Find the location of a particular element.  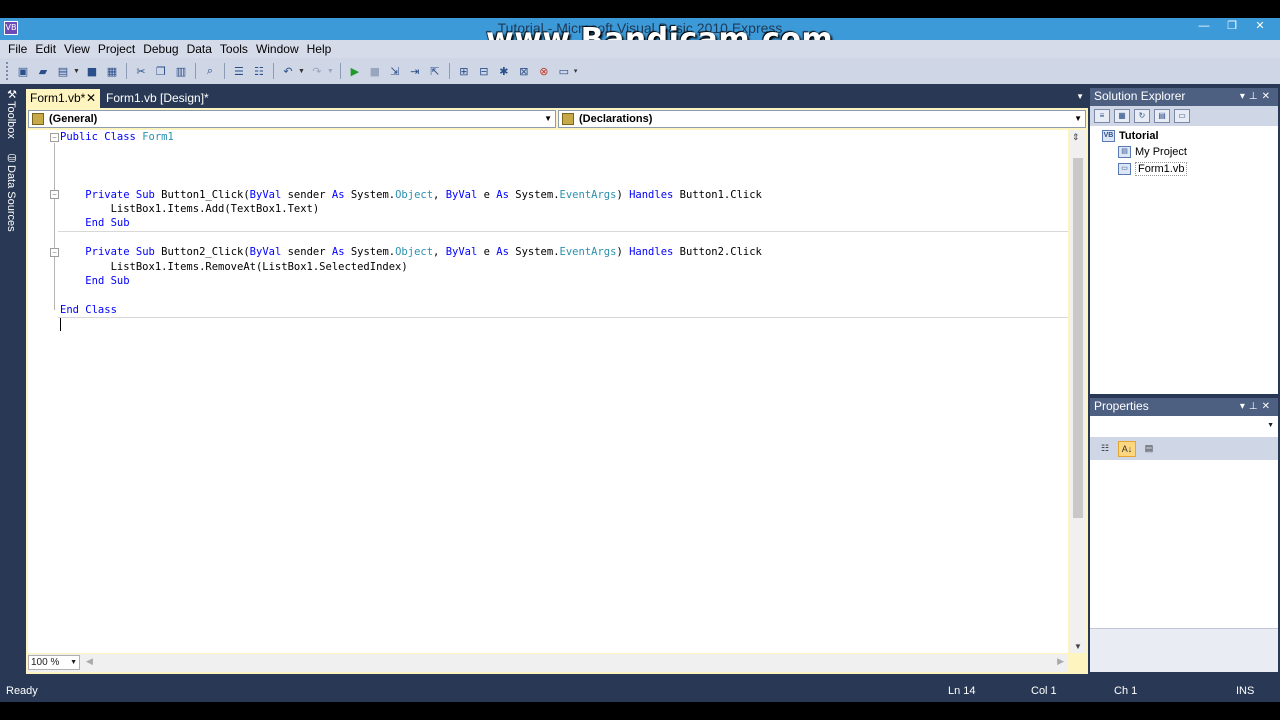

menu-debug: Debug is located at coordinates (160, 49).